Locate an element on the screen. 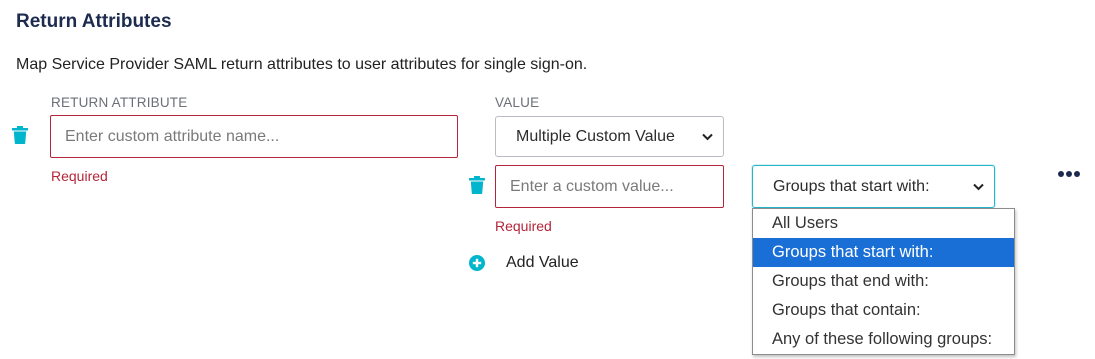  attribute-name-input is located at coordinates (254, 136).